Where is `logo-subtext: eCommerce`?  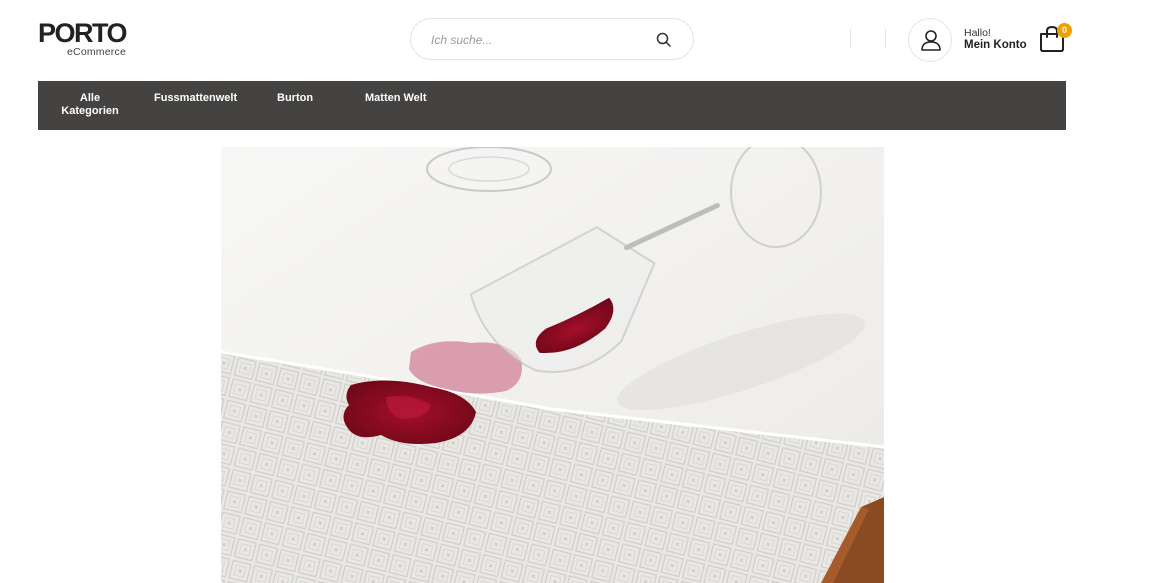 logo-subtext: eCommerce is located at coordinates (96, 52).